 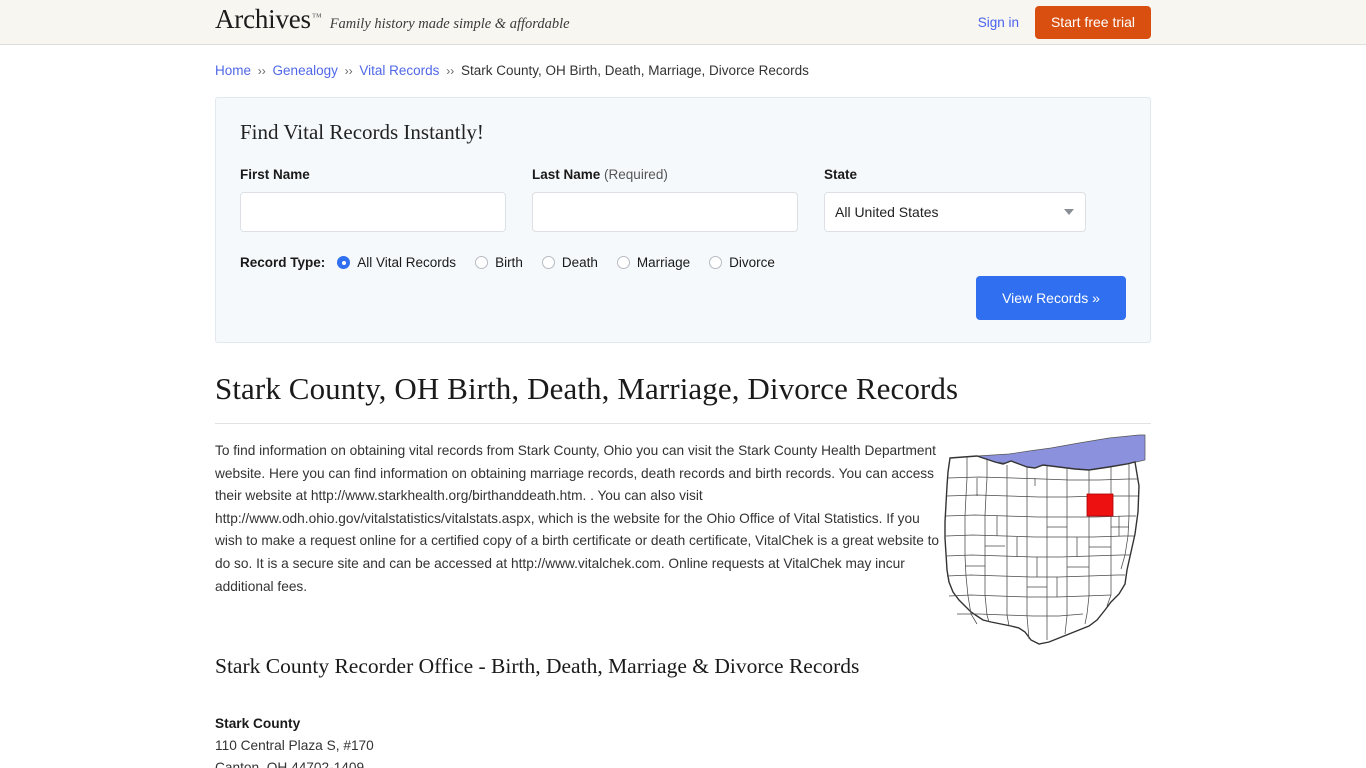 What do you see at coordinates (841, 174) in the screenshot?
I see `state-label: State` at bounding box center [841, 174].